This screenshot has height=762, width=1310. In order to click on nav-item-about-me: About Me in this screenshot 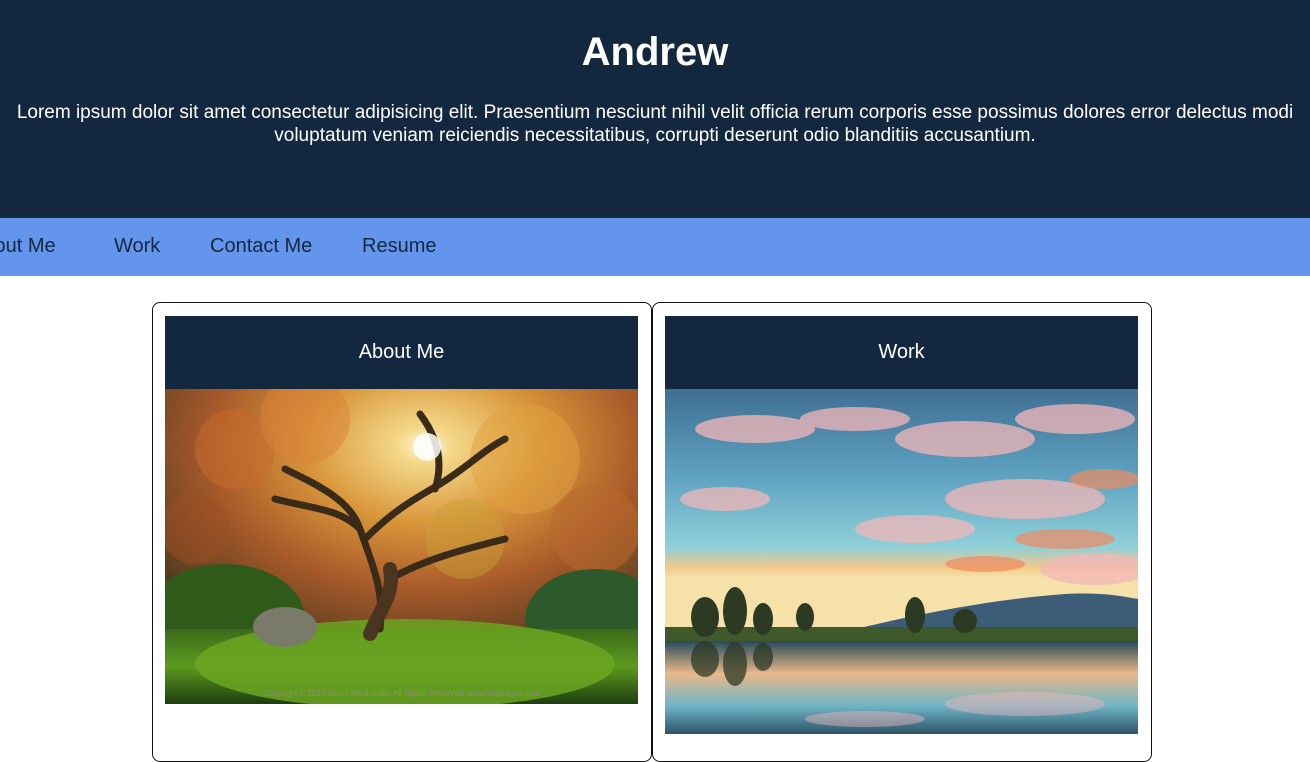, I will do `click(28, 247)`.